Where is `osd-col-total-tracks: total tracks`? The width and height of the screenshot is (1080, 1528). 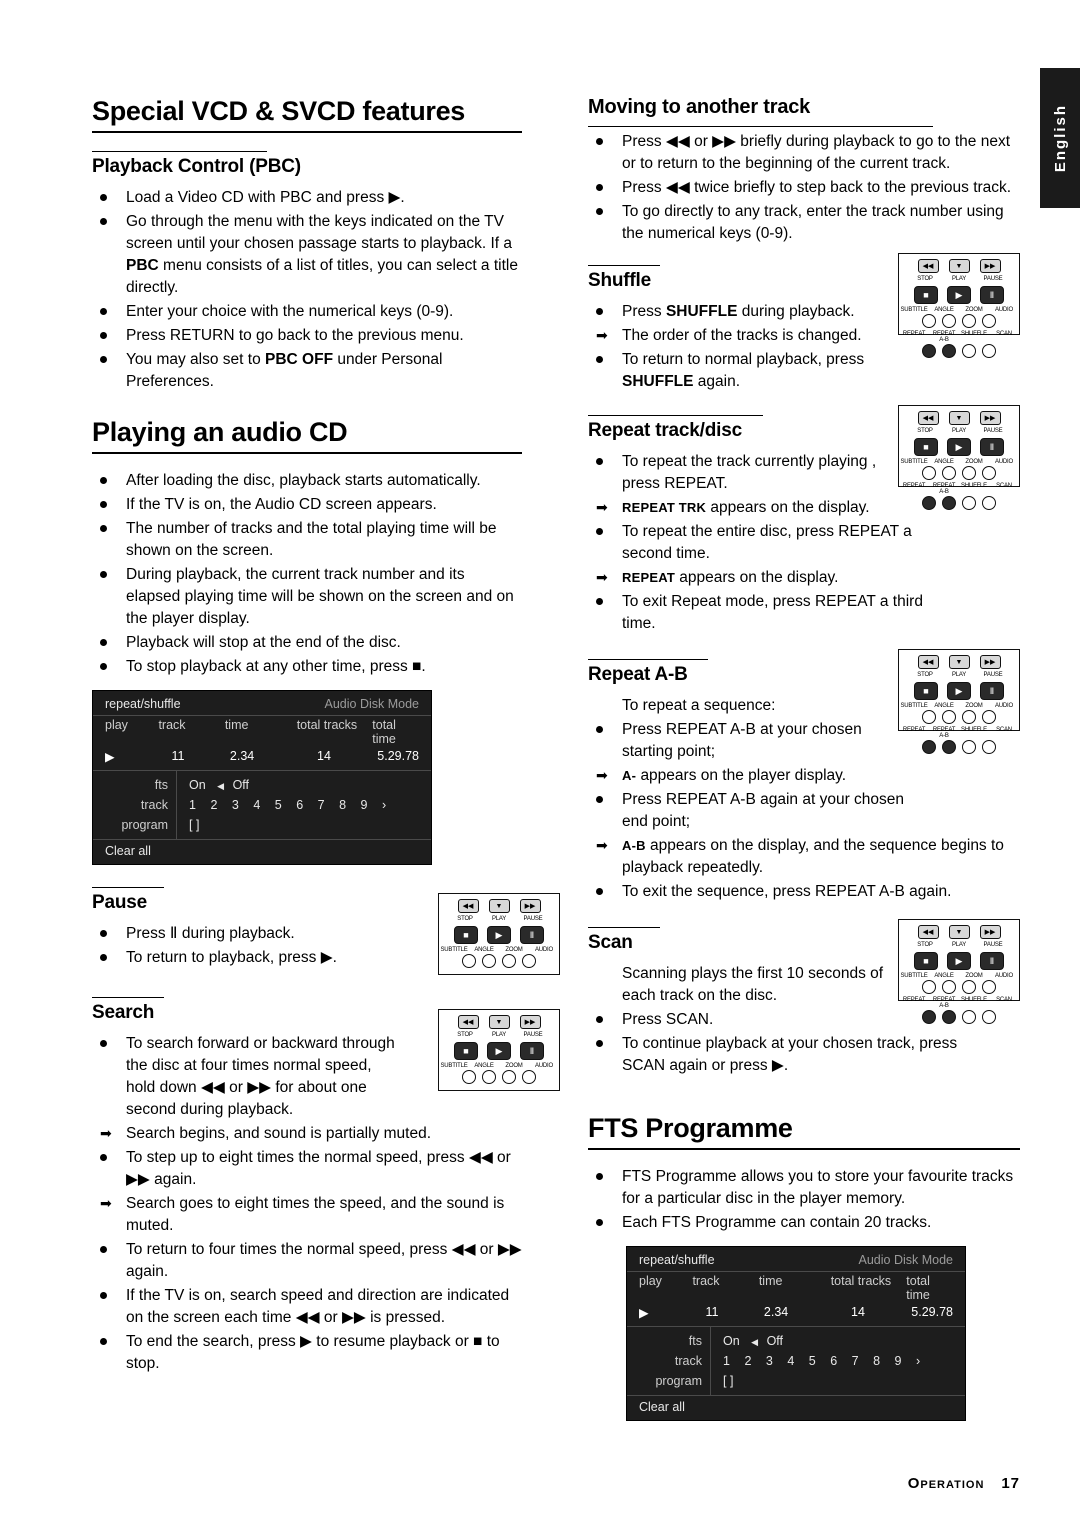 osd-col-total-tracks: total tracks is located at coordinates (861, 1281).